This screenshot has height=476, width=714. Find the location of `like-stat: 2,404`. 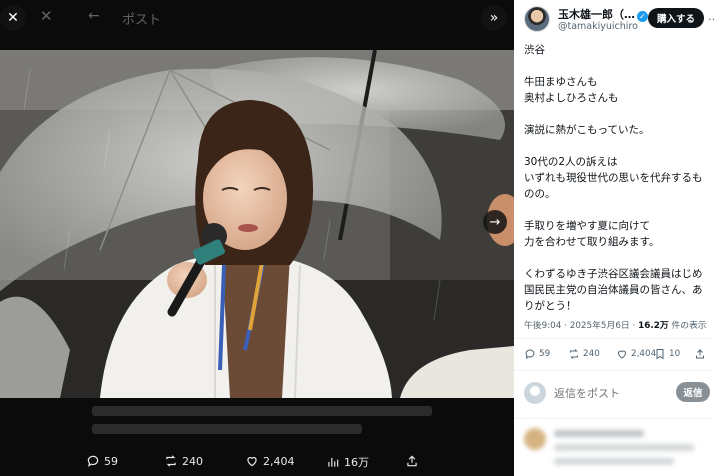

like-stat: 2,404 is located at coordinates (636, 354).